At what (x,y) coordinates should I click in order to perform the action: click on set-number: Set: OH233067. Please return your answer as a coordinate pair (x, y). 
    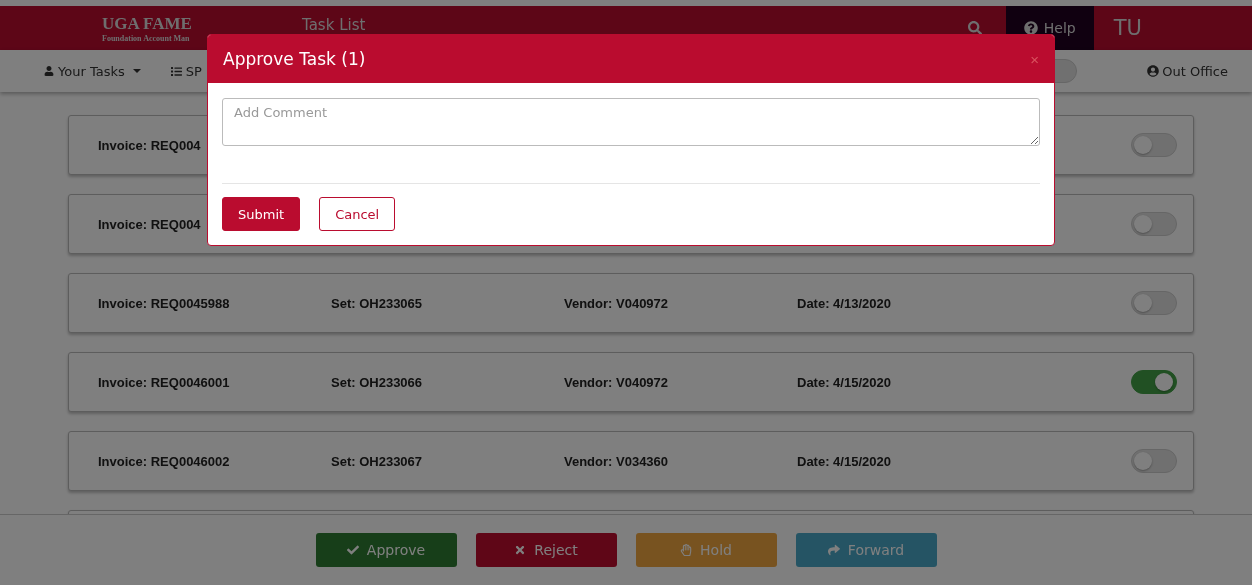
    Looking at the image, I should click on (377, 461).